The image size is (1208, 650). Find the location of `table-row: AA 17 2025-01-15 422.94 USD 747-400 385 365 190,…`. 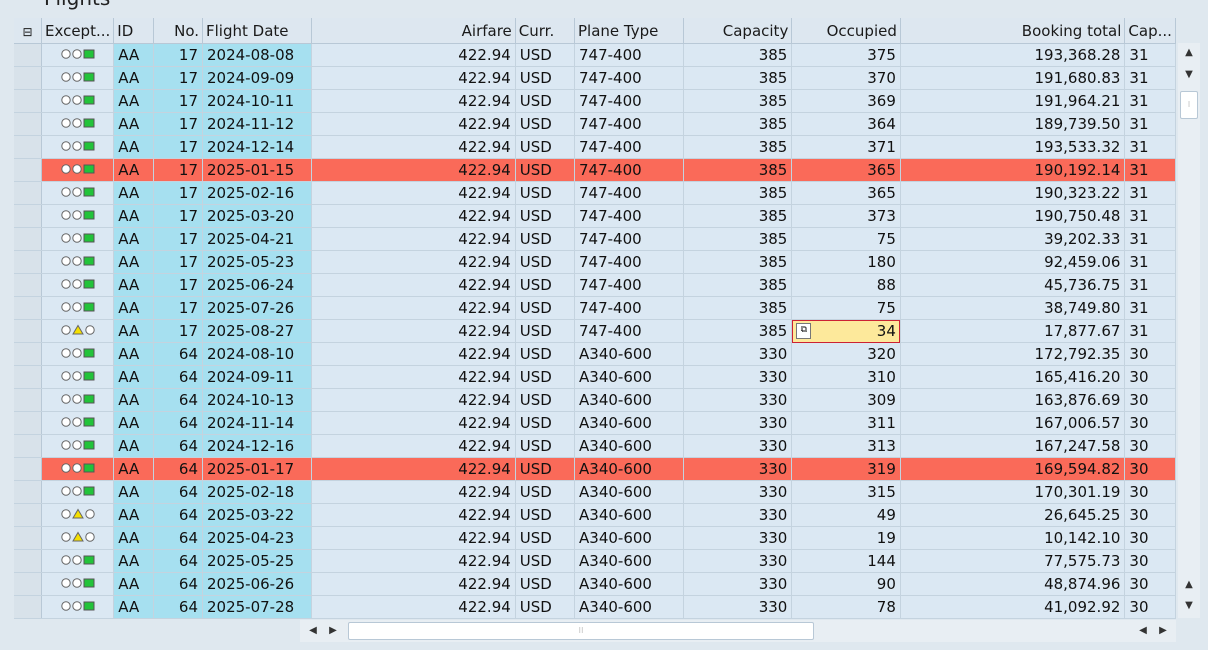

table-row: AA 17 2025-01-15 422.94 USD 747-400 385 365 190,… is located at coordinates (595, 170).